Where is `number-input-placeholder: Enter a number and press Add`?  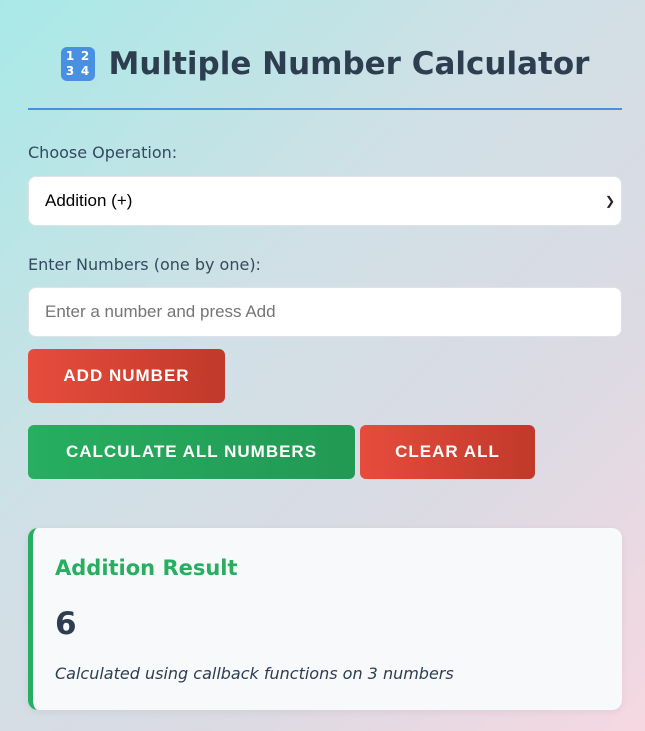
number-input-placeholder: Enter a number and press Add is located at coordinates (160, 311).